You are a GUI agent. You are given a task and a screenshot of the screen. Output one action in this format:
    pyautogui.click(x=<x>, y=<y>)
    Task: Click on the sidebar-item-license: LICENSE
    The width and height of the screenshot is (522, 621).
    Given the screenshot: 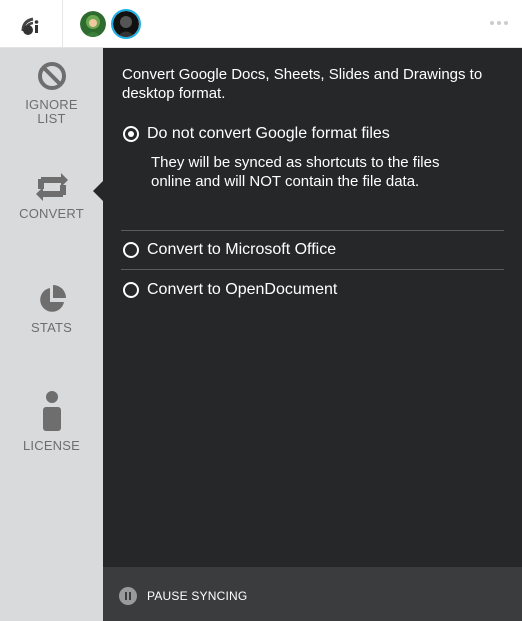 What is the action you would take?
    pyautogui.click(x=51, y=422)
    